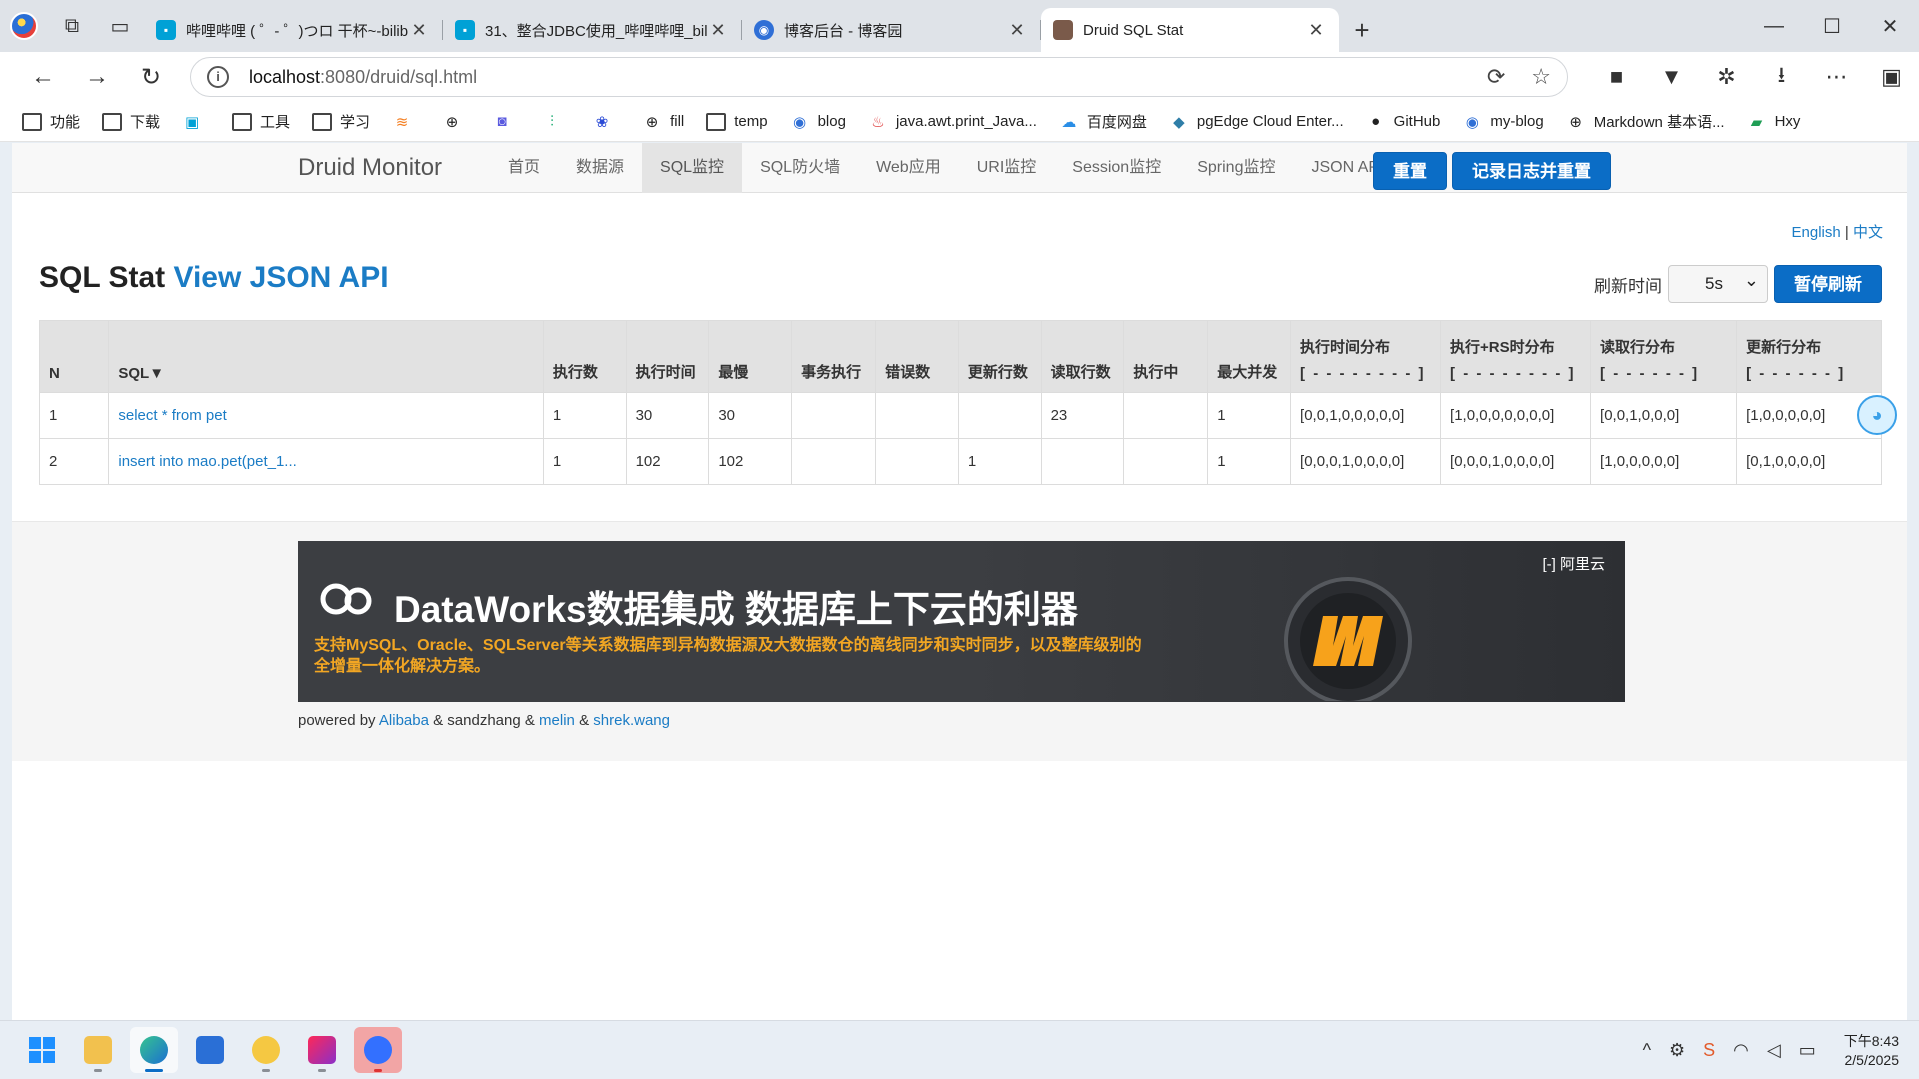 The image size is (1919, 1079). What do you see at coordinates (43, 77) in the screenshot?
I see `back-icon: ←` at bounding box center [43, 77].